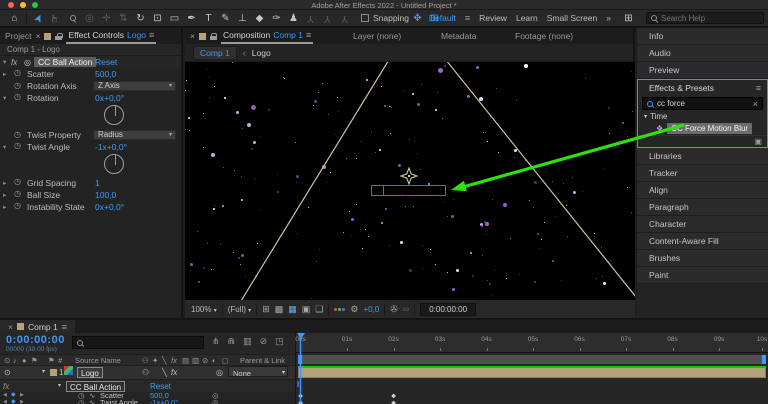 The image size is (768, 404). I want to click on dolly-camera-tool-button: ⇅, so click(123, 18).